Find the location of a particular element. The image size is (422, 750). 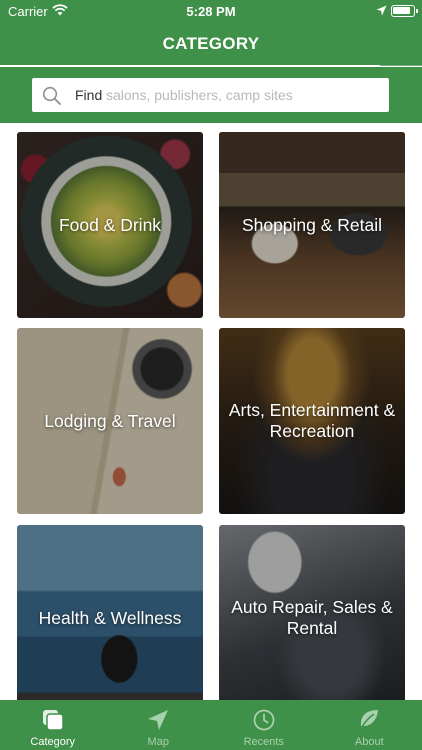

navigation-bar: CATEGORY is located at coordinates (211, 44).